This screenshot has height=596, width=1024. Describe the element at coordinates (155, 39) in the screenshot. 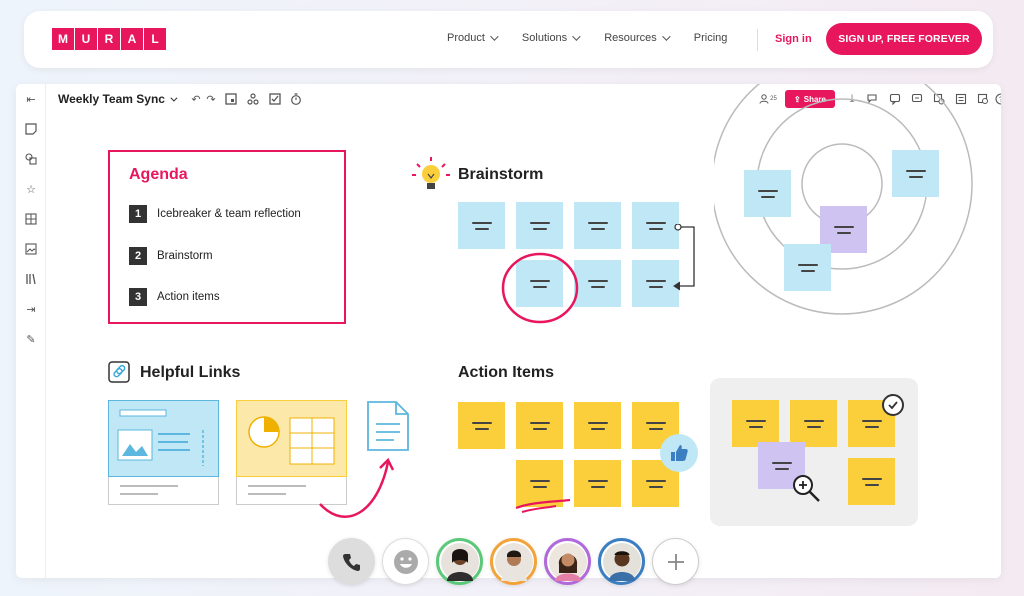

I see `logo-letter: L` at that location.